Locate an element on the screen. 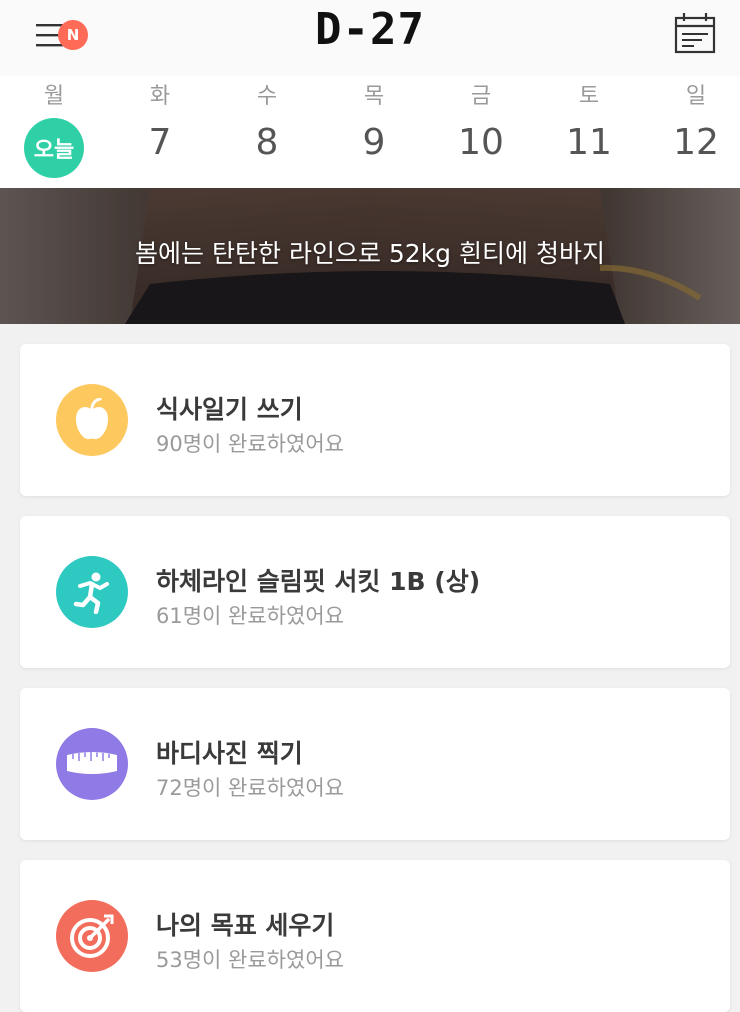  mission-card-lower-body-circuit: 하체라인 슬림핏 서킷 1B (상) 61명이 완료하였어요 is located at coordinates (375, 592).